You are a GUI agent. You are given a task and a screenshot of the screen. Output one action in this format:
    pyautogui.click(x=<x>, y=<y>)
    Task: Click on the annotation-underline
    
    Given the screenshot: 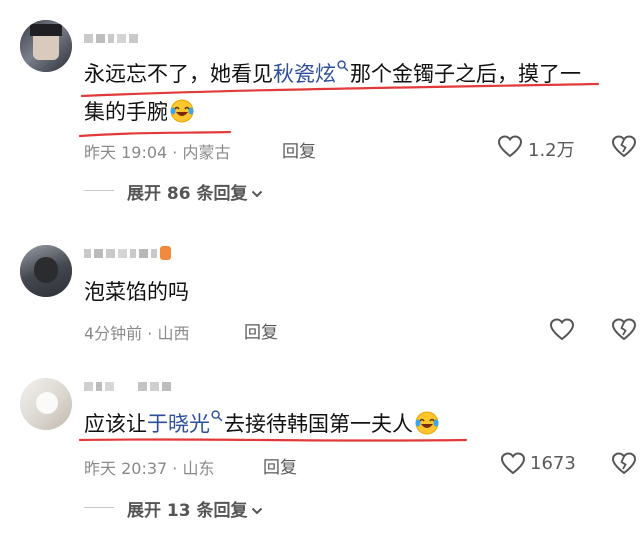 What is the action you would take?
    pyautogui.click(x=273, y=440)
    